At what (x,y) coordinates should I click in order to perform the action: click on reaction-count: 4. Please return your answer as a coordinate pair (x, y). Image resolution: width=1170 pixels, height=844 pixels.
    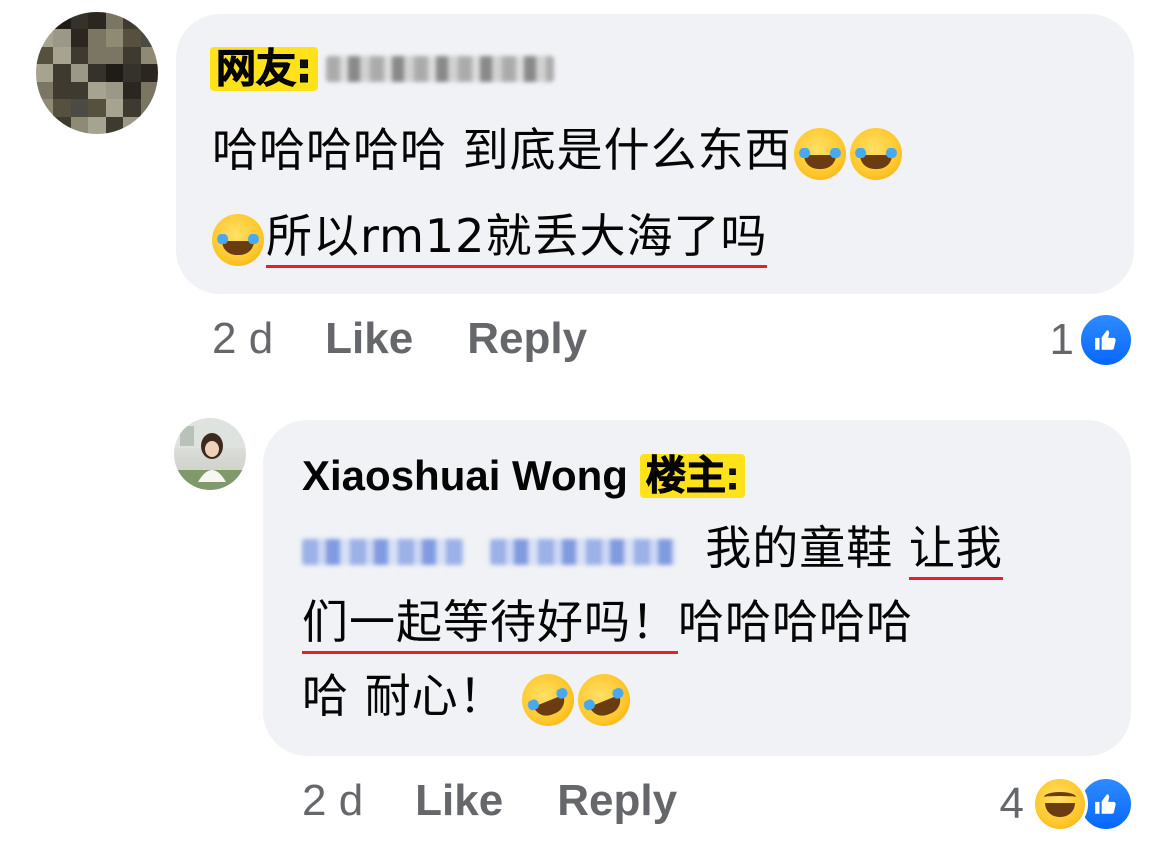
    Looking at the image, I should click on (1011, 803).